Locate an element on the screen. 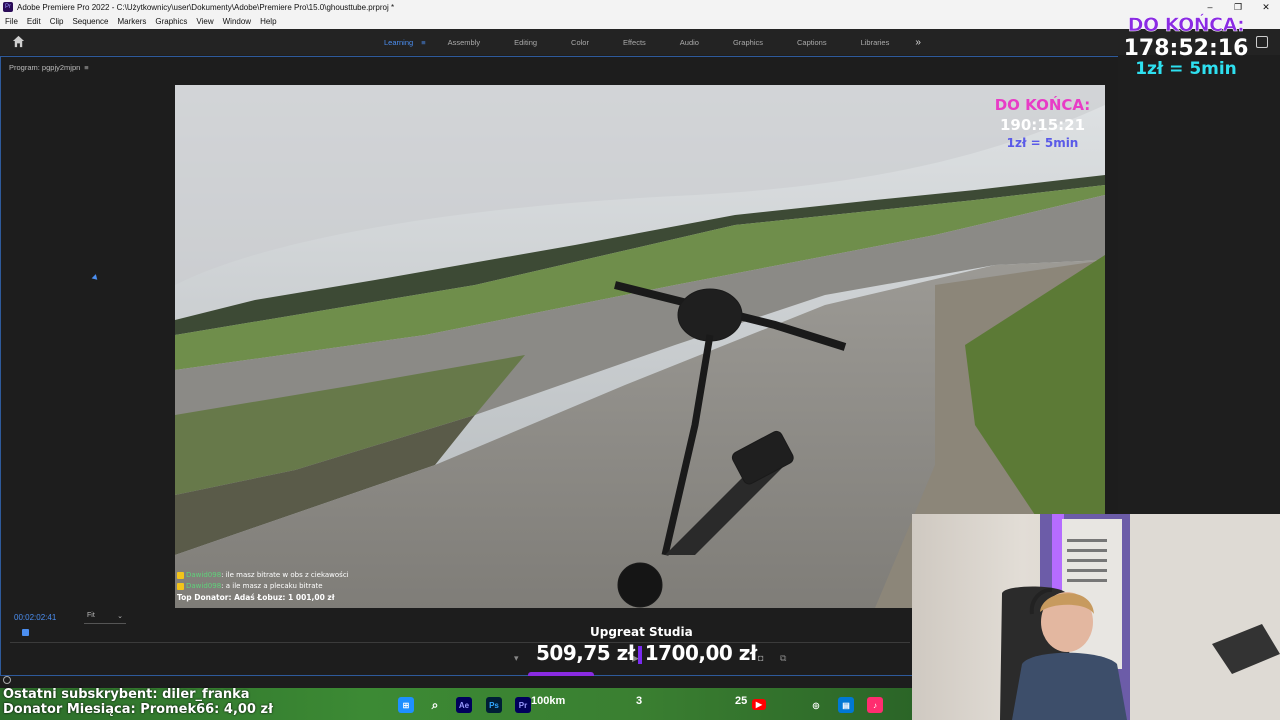 Image resolution: width=1280 pixels, height=720 pixels. search-icon: ⌕ is located at coordinates (435, 705).